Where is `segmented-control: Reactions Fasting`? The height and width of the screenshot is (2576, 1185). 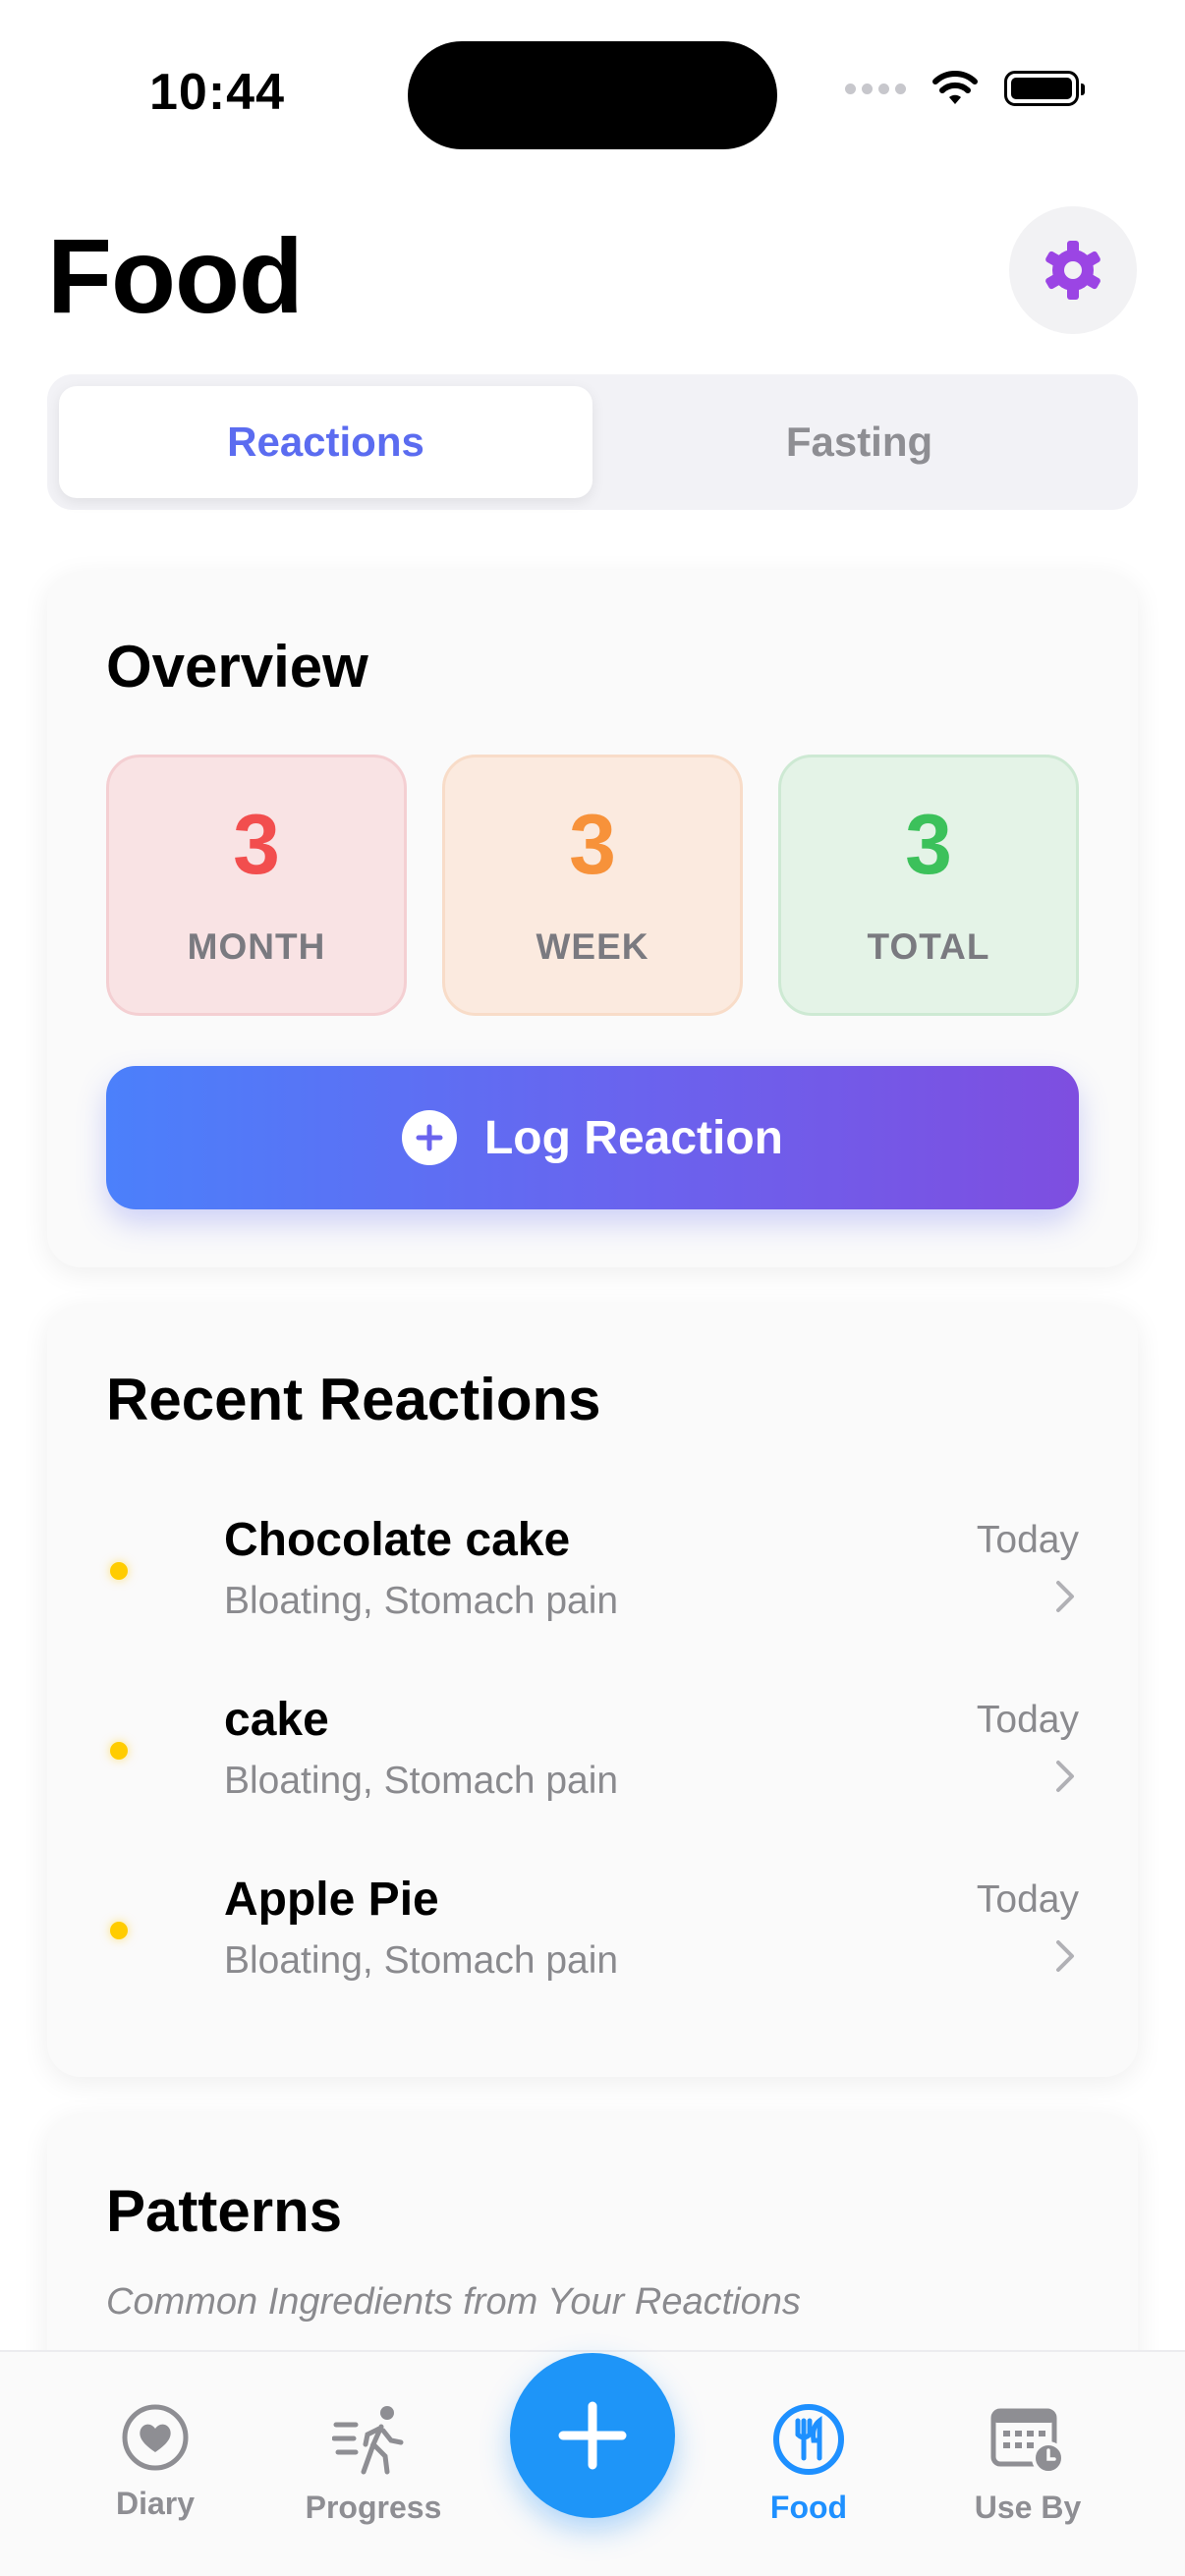 segmented-control: Reactions Fasting is located at coordinates (592, 442).